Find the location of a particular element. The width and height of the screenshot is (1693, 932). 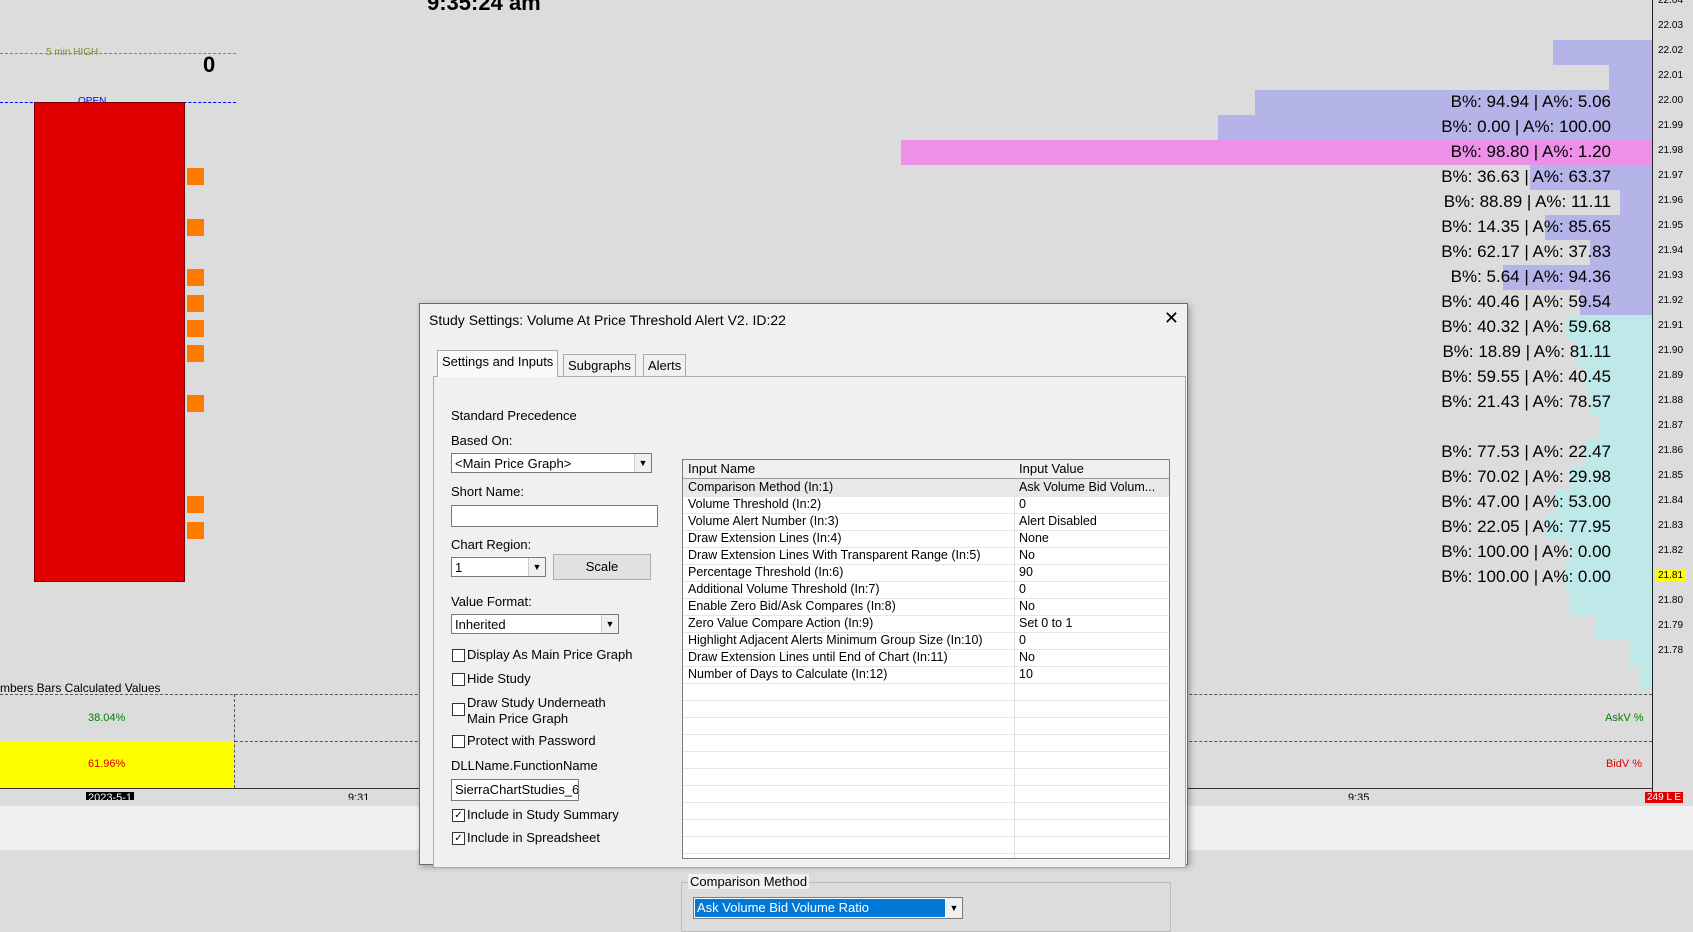

grid-row: Volume Alert Number (In:3) Alert Disabled is located at coordinates (926, 522).